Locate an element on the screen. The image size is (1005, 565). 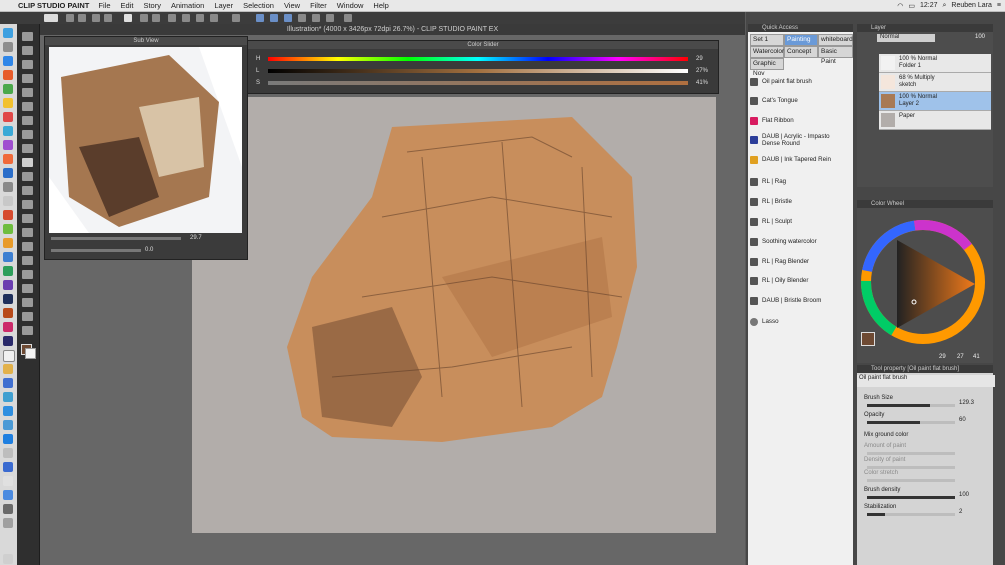
set-tab-basic-paint: Basic Paint is located at coordinates (835, 55).